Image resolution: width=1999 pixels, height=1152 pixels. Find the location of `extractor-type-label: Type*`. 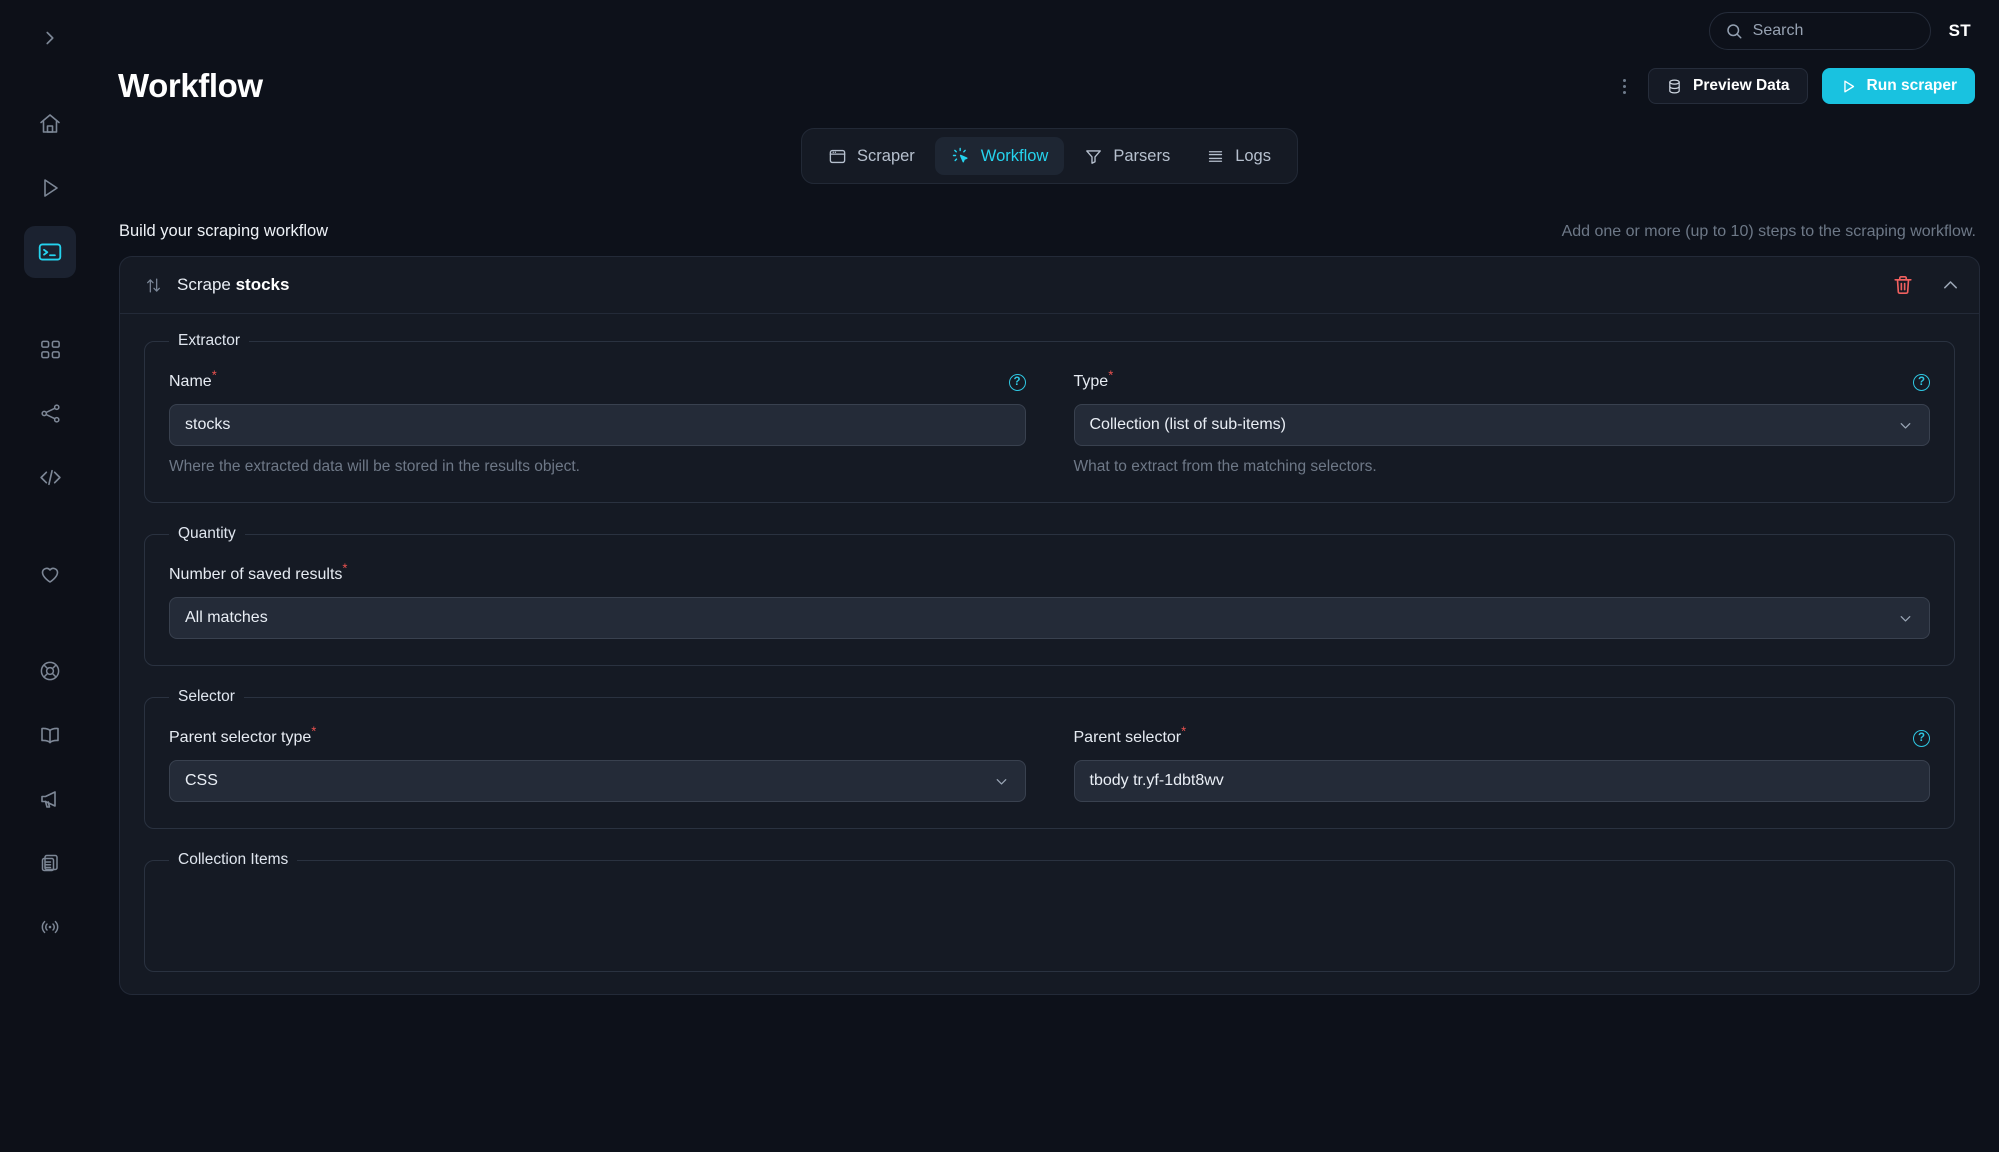

extractor-type-label: Type* is located at coordinates (1093, 378).